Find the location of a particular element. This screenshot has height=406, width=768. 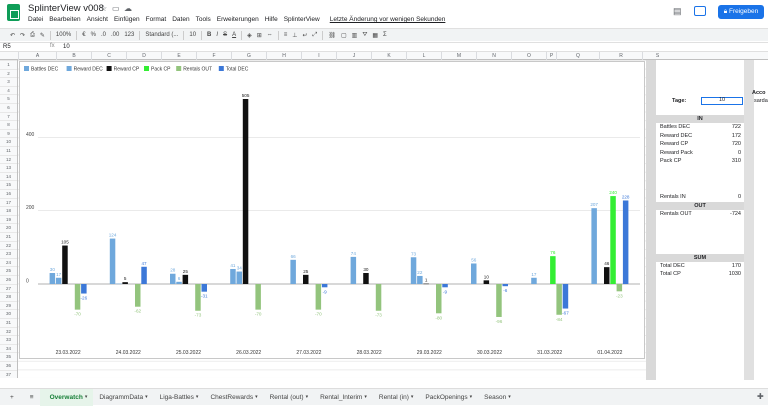

share-button: 🔒︎ Freigeben is located at coordinates (741, 12).